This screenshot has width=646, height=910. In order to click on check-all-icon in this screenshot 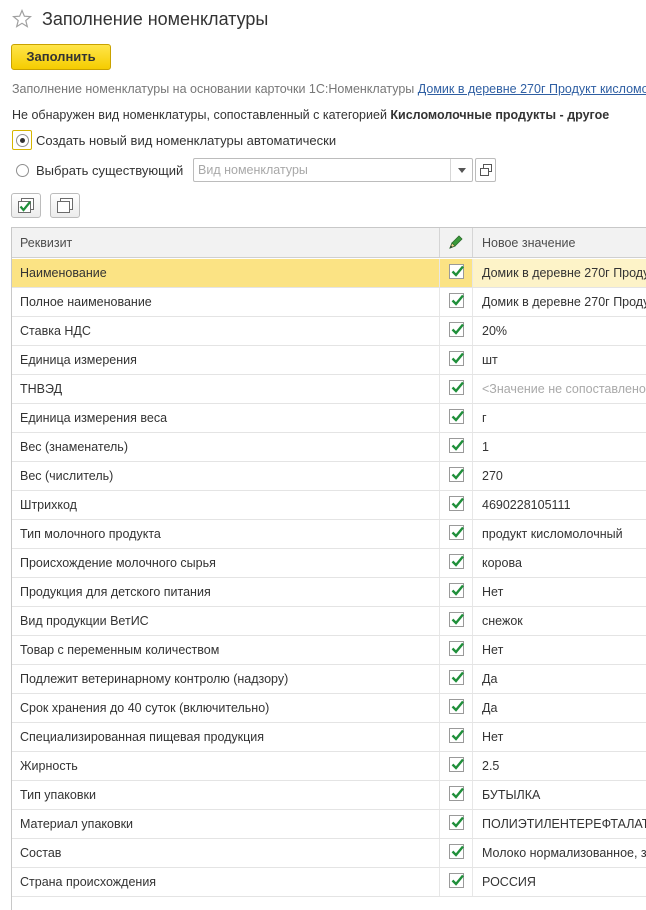, I will do `click(26, 205)`.